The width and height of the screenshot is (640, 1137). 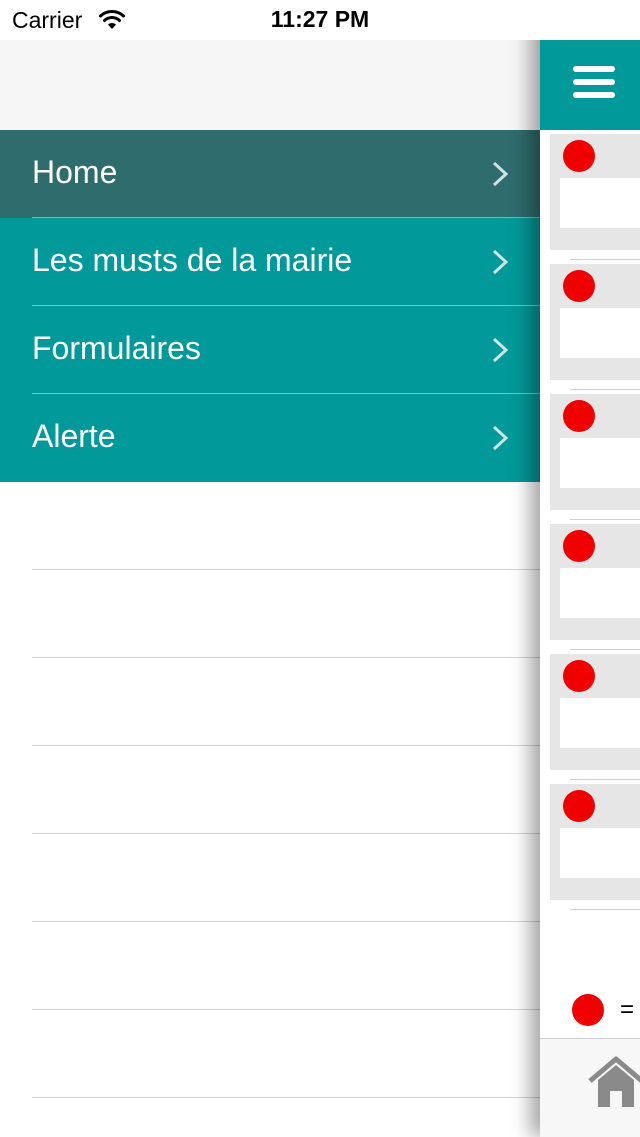 What do you see at coordinates (594, 83) in the screenshot?
I see `hamburger-menu-icon` at bounding box center [594, 83].